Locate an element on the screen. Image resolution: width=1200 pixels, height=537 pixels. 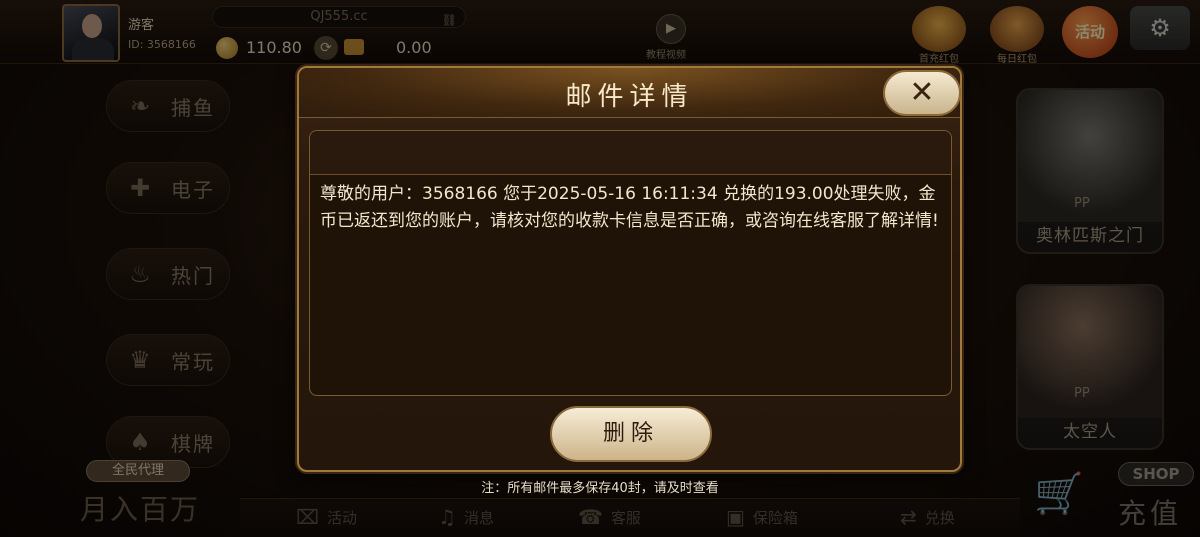
dialog-title: 邮件详情 is located at coordinates (629, 97).